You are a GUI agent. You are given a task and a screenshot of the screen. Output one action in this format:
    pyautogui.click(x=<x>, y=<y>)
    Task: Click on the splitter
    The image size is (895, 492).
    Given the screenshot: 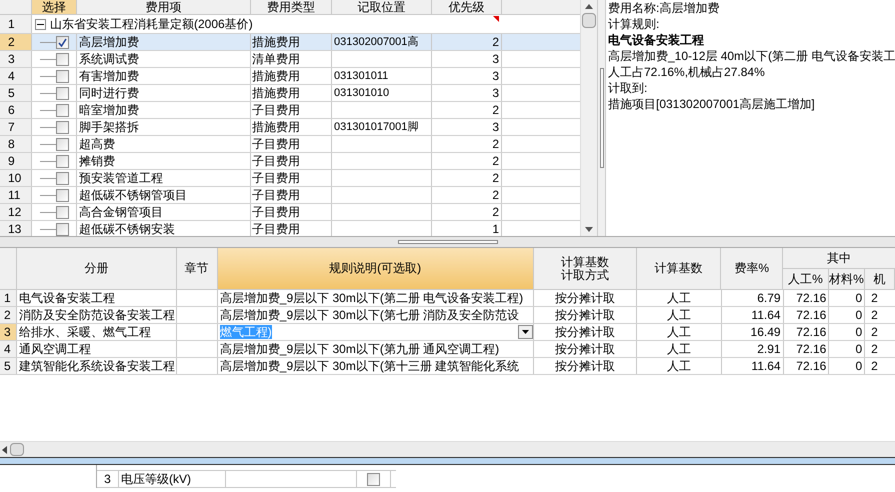 What is the action you would take?
    pyautogui.click(x=447, y=461)
    